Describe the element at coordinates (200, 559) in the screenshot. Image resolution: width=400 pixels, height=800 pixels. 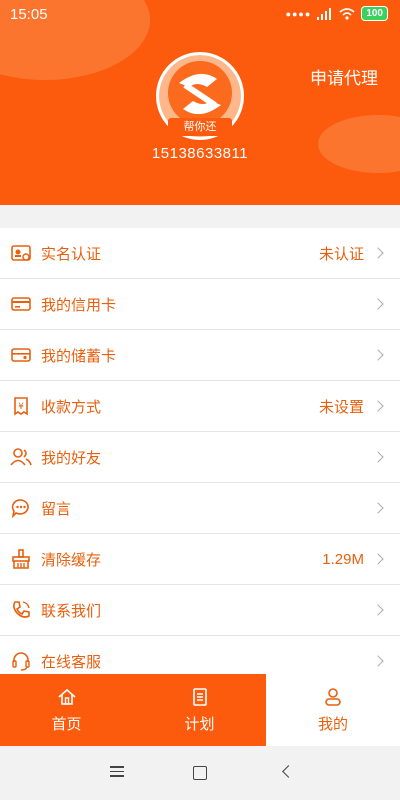
I see `menu-item-clear-cache: 清除缓存 1.29M` at that location.